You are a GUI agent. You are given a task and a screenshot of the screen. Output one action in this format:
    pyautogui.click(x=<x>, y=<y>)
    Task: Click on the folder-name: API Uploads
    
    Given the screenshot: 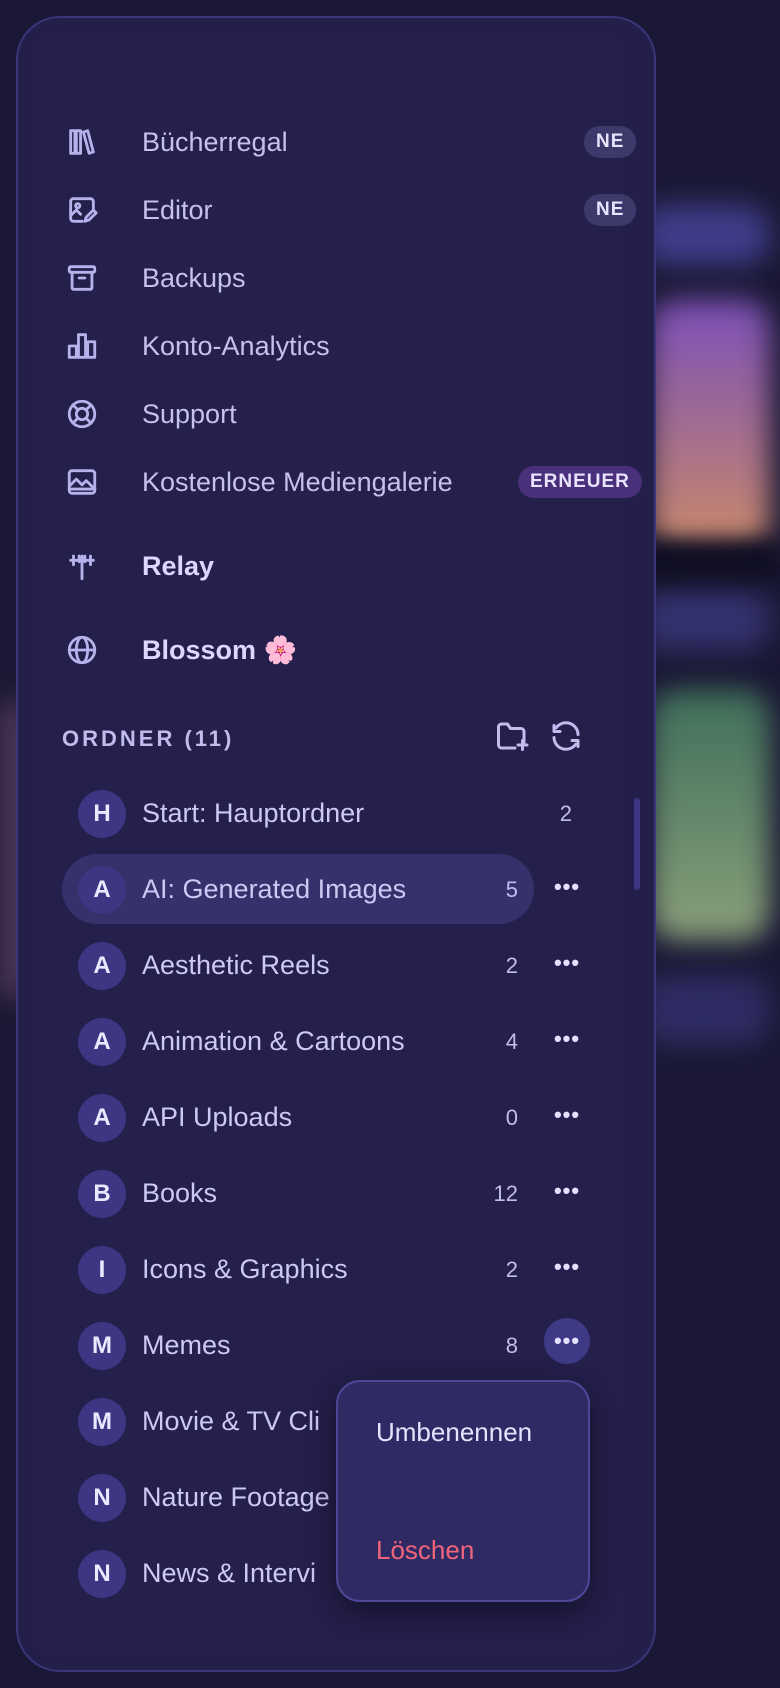 What is the action you would take?
    pyautogui.click(x=217, y=1117)
    